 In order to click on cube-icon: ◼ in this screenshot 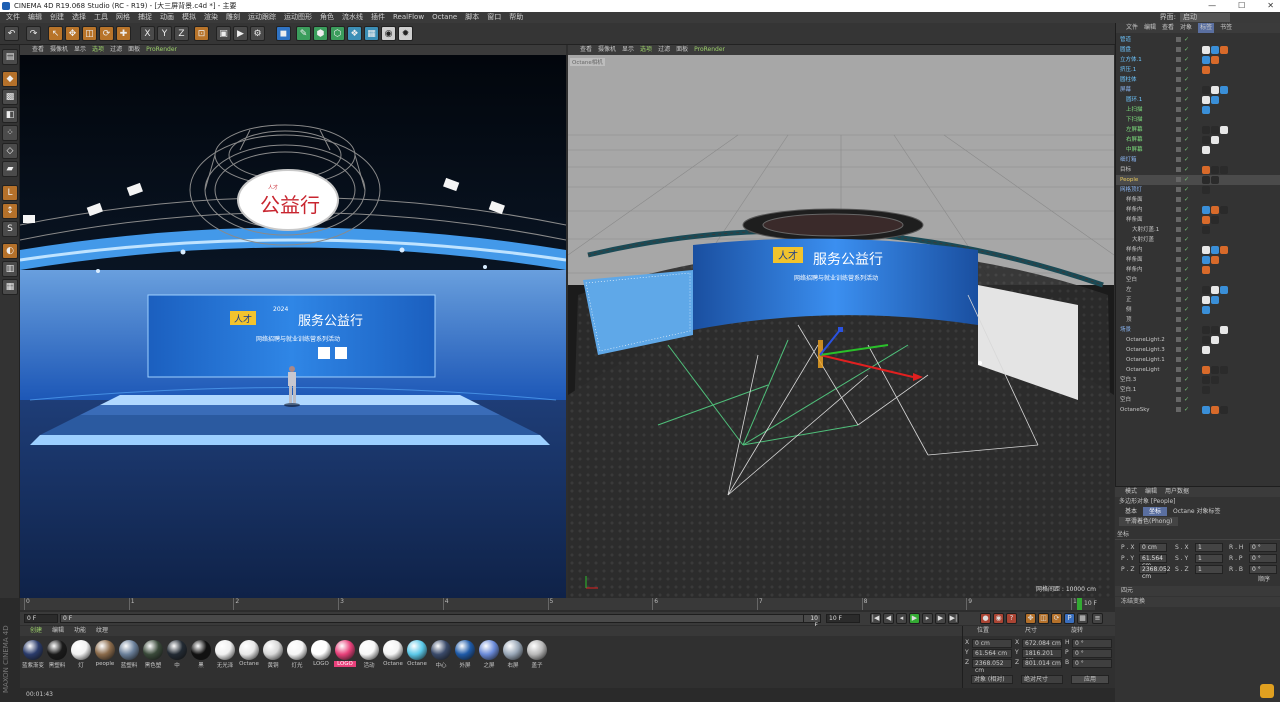, I will do `click(283, 33)`.